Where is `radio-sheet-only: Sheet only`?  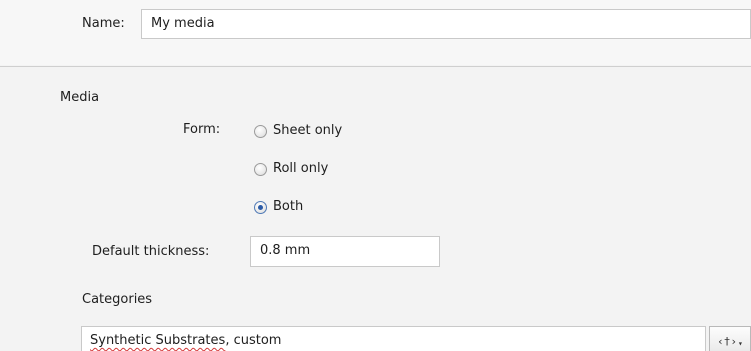 radio-sheet-only: Sheet only is located at coordinates (298, 131).